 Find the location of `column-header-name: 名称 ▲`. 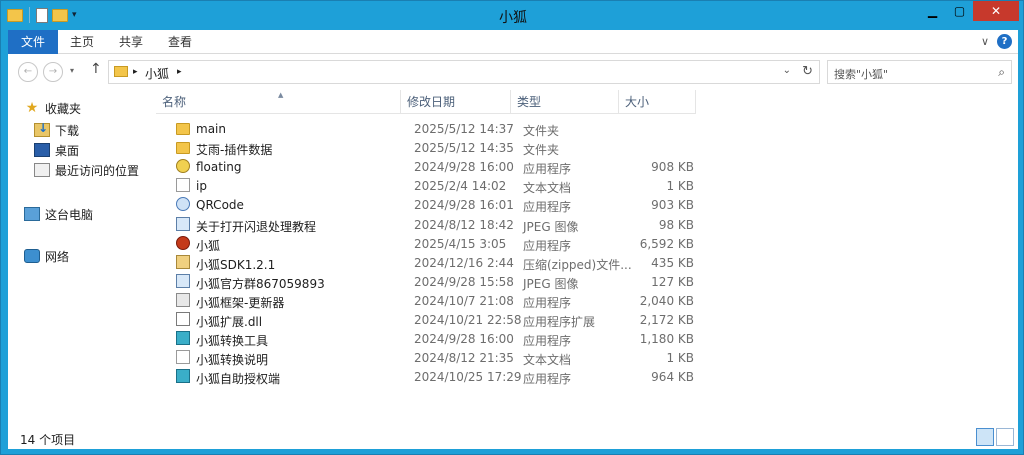

column-header-name: 名称 ▲ is located at coordinates (278, 102).